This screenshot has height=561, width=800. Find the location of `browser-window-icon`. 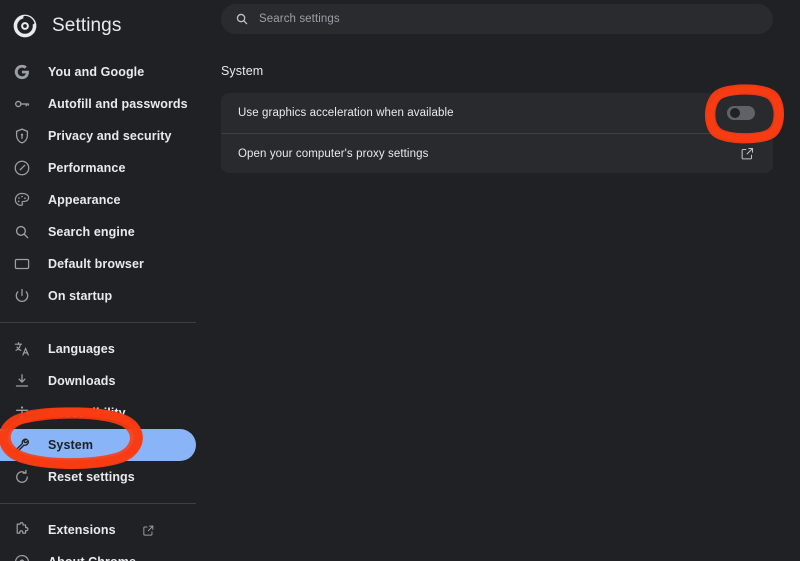

browser-window-icon is located at coordinates (22, 264).